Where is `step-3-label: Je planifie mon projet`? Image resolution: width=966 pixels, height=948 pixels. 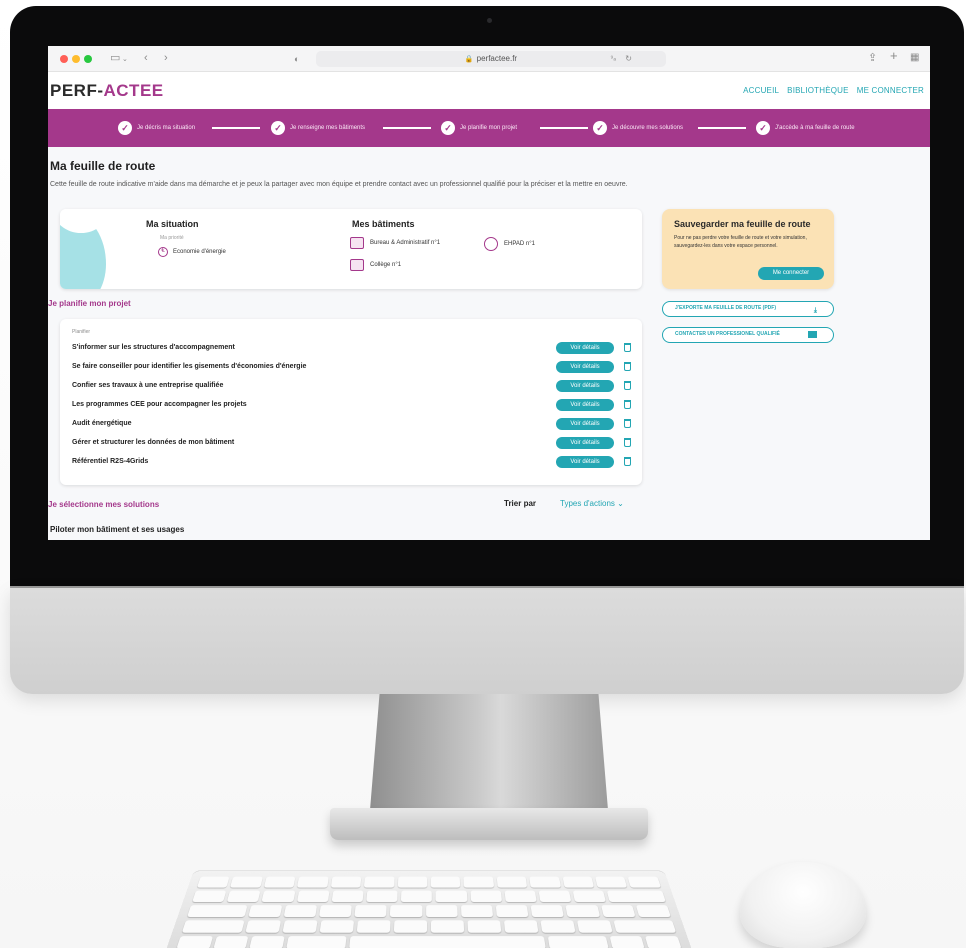
step-3-label: Je planifie mon projet is located at coordinates (489, 128).